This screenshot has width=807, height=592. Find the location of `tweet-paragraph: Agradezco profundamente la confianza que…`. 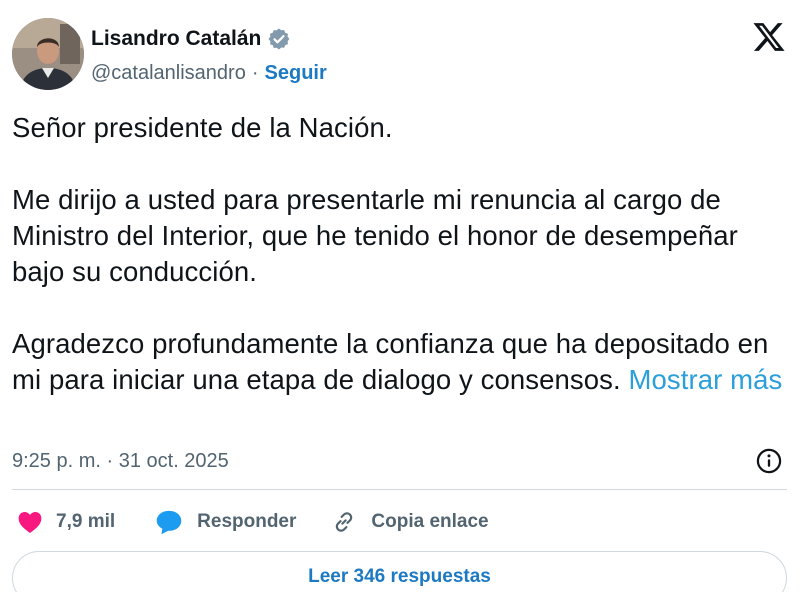

tweet-paragraph: Agradezco profundamente la confianza que… is located at coordinates (404, 362).